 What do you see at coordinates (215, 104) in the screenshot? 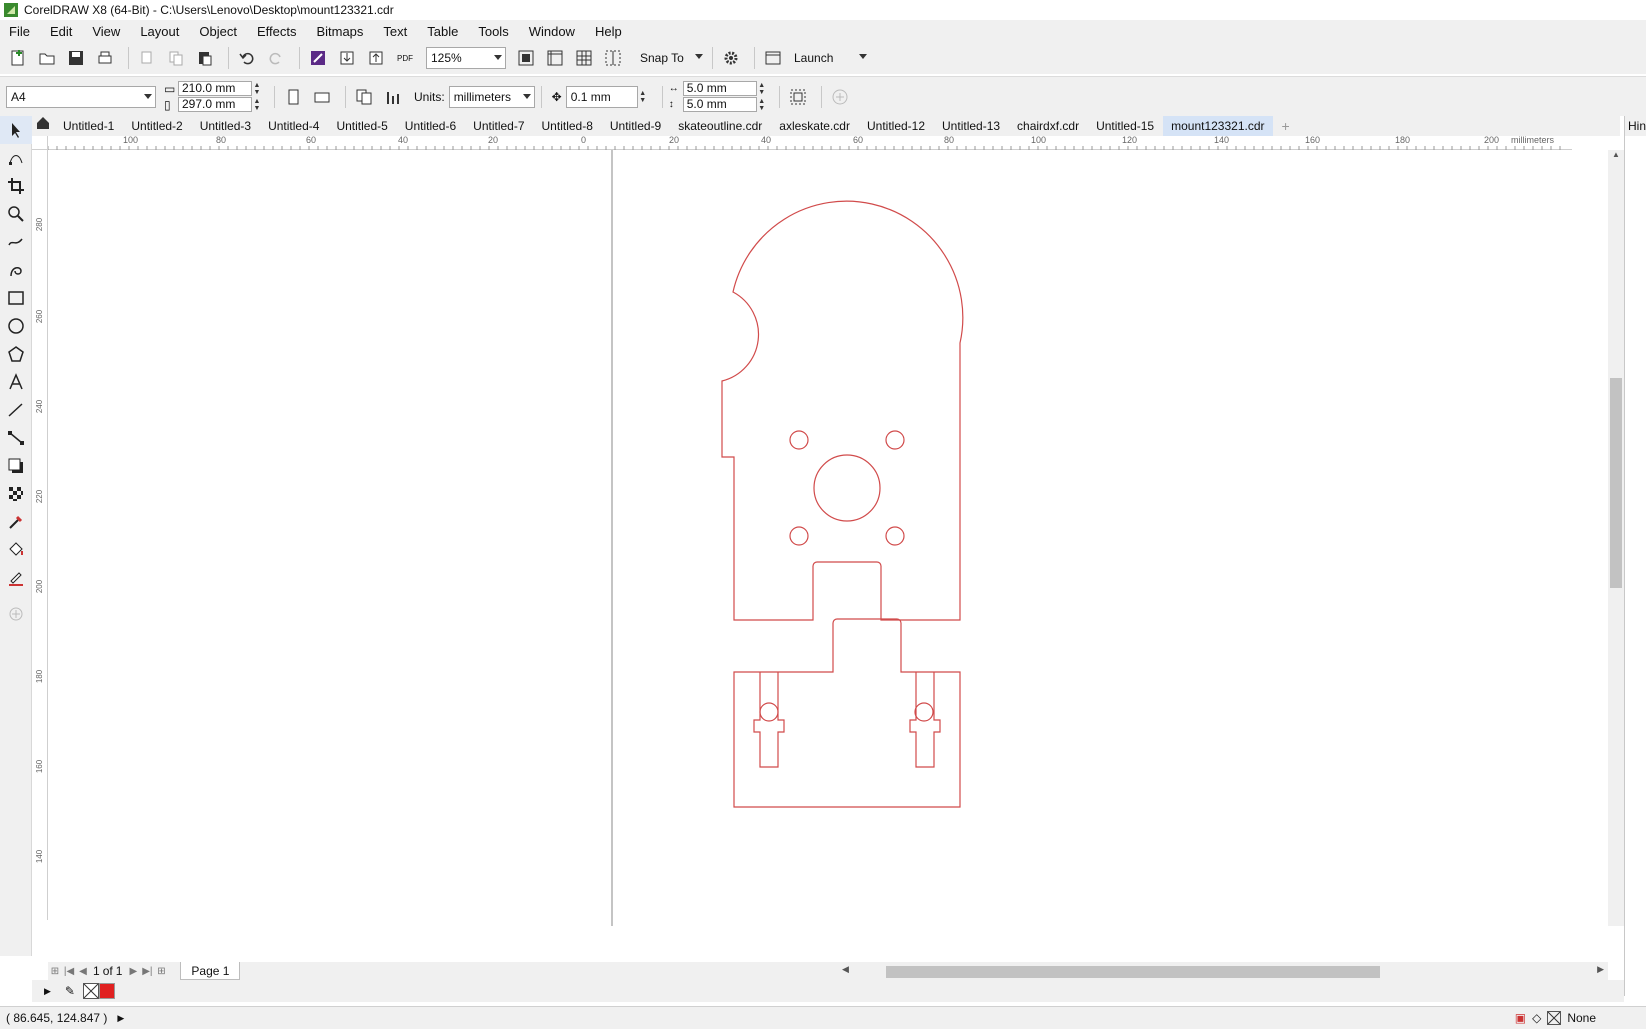
I see `page-height-field: 297.0 mm` at bounding box center [215, 104].